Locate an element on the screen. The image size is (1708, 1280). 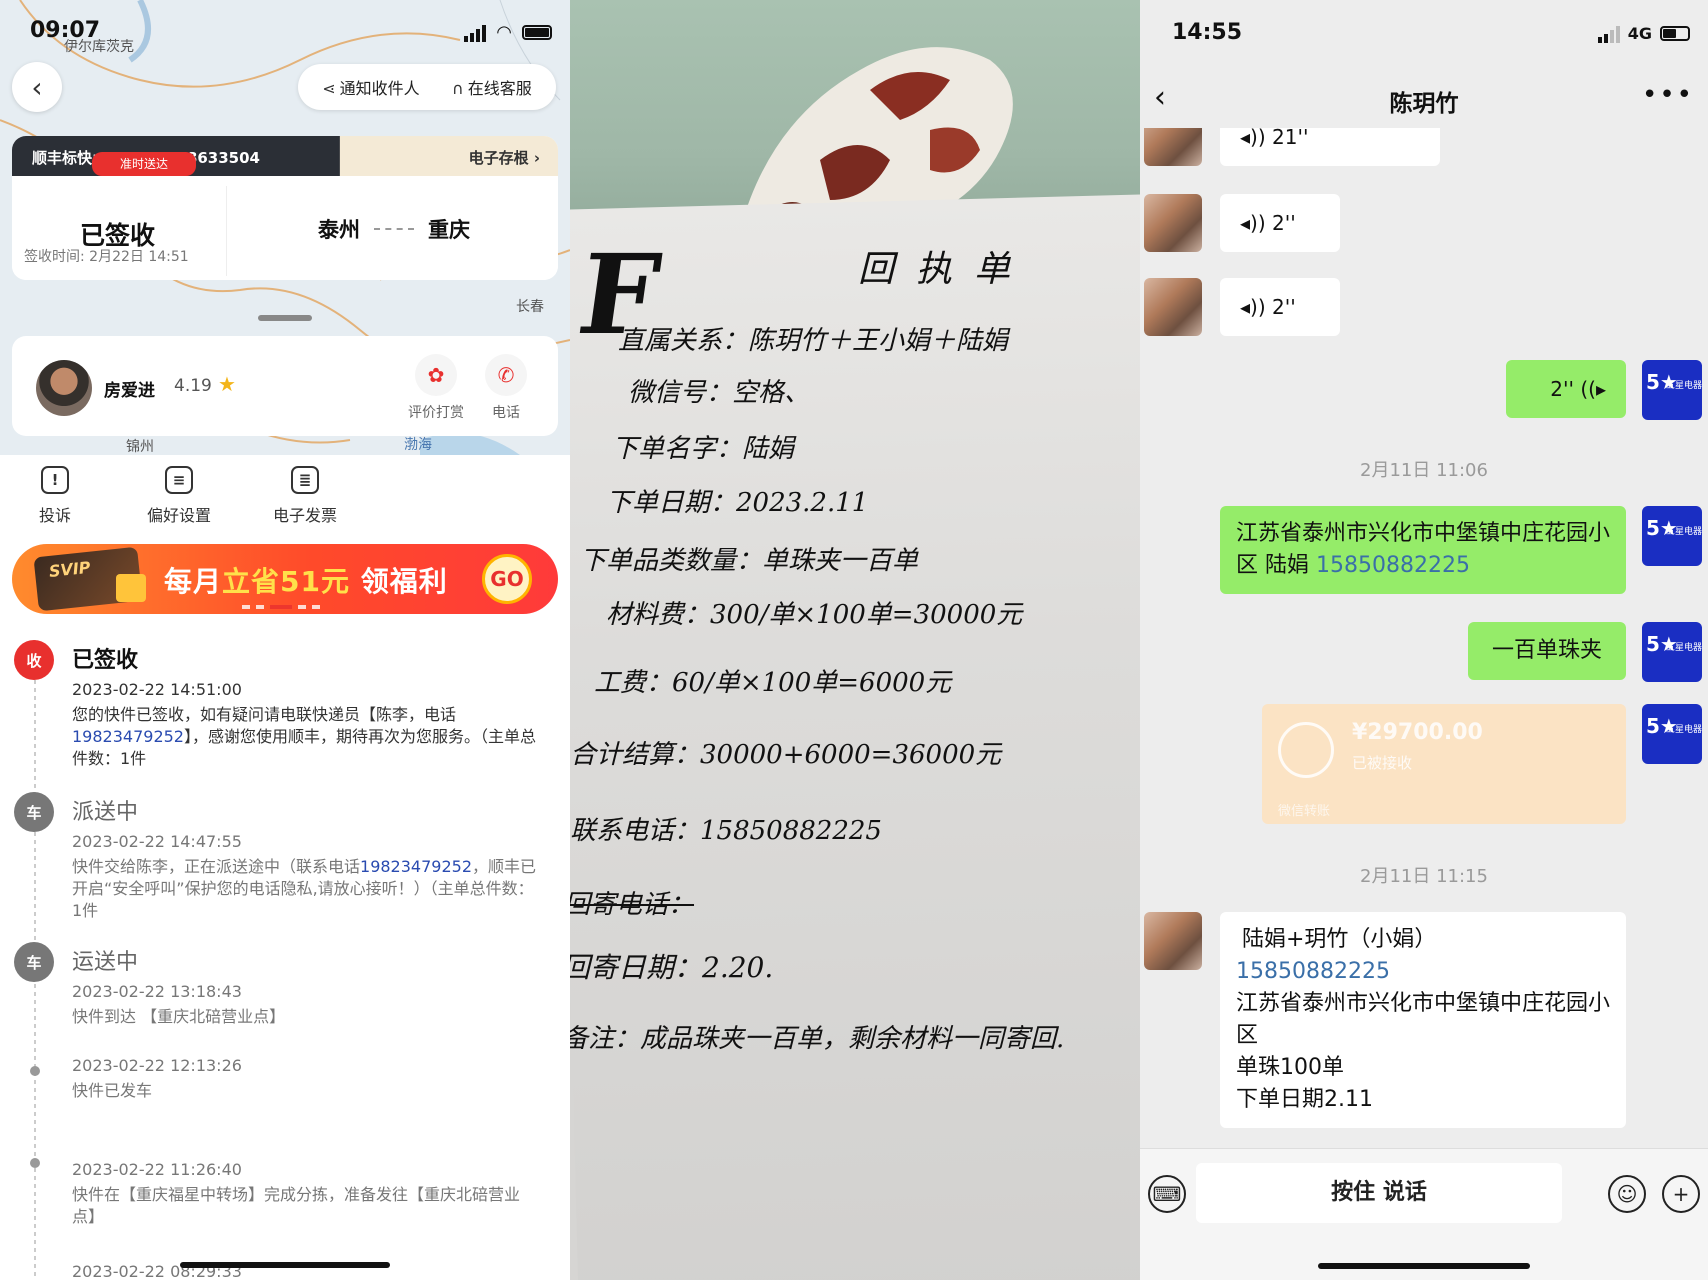
online-service-button: ∩ 在线客服 is located at coordinates (492, 87).